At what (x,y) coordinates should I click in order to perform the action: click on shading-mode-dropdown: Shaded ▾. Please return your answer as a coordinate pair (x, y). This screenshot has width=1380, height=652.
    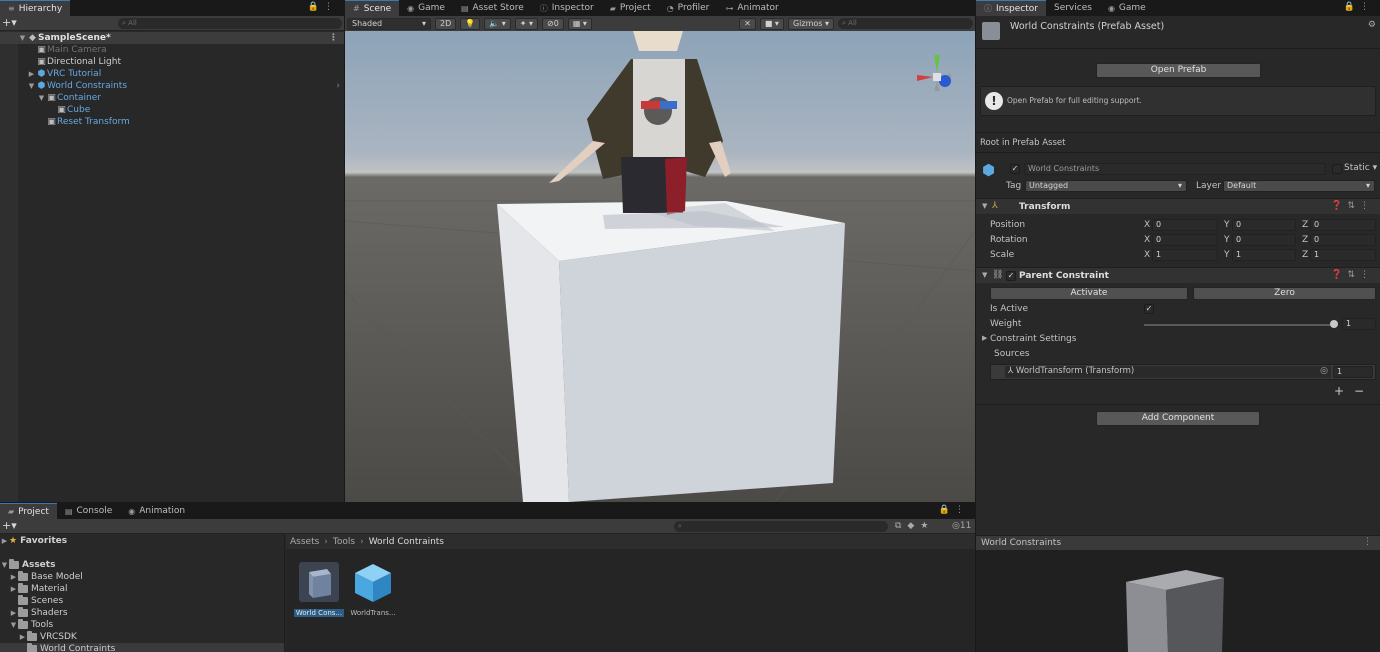
    Looking at the image, I should click on (389, 23).